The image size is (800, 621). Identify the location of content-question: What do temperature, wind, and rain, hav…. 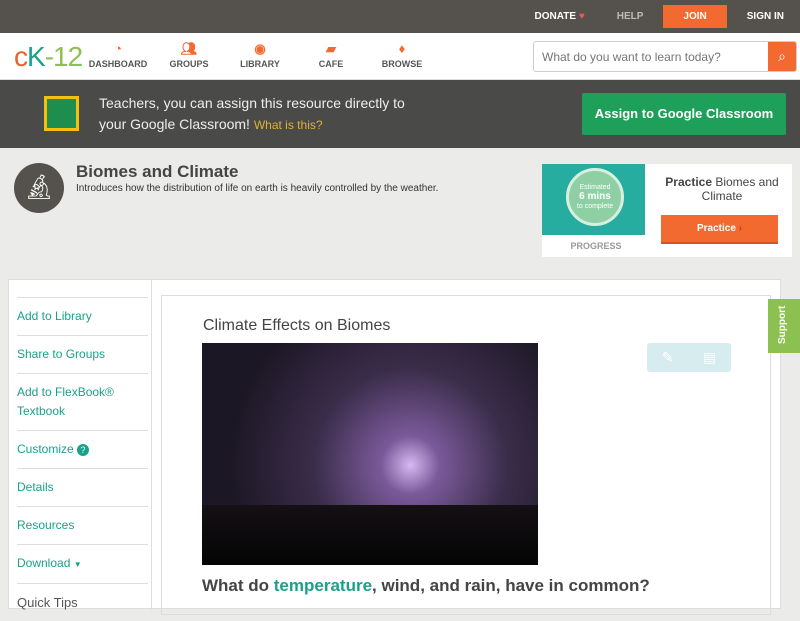
(426, 585).